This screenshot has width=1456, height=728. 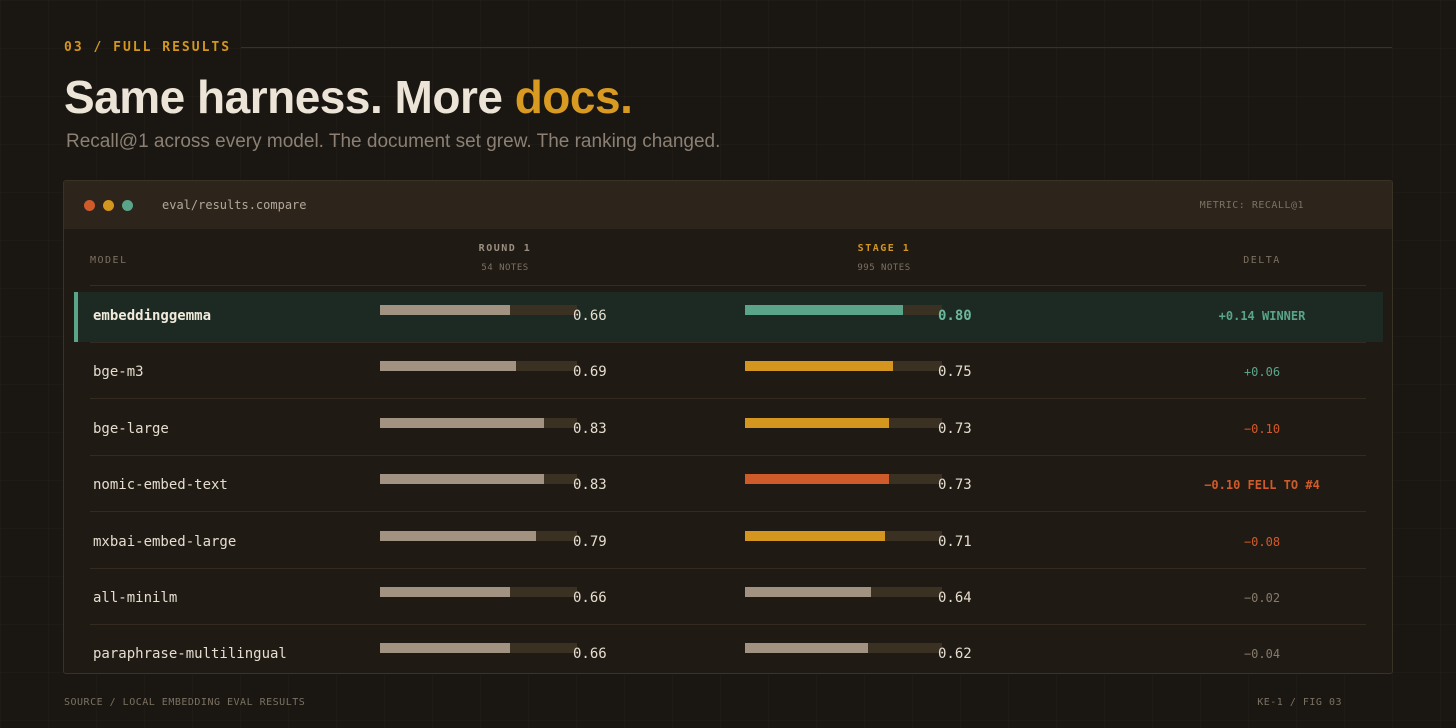 I want to click on table-row: bge-large 0.83 0.73 −0.10, so click(x=728, y=428).